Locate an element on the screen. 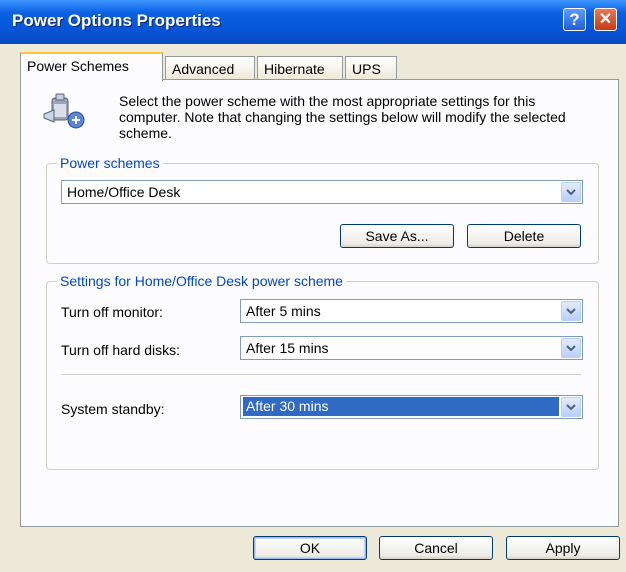 This screenshot has height=572, width=626. power-scheme-value: Home/Office Desk is located at coordinates (124, 192).